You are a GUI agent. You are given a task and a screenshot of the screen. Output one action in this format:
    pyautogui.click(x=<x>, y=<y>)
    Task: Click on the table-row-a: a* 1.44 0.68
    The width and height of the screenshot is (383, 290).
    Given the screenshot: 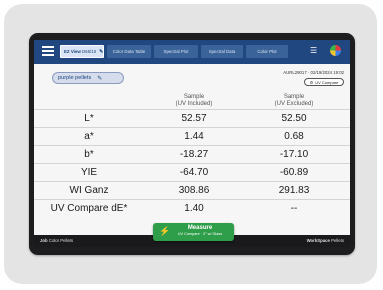 What is the action you would take?
    pyautogui.click(x=192, y=136)
    